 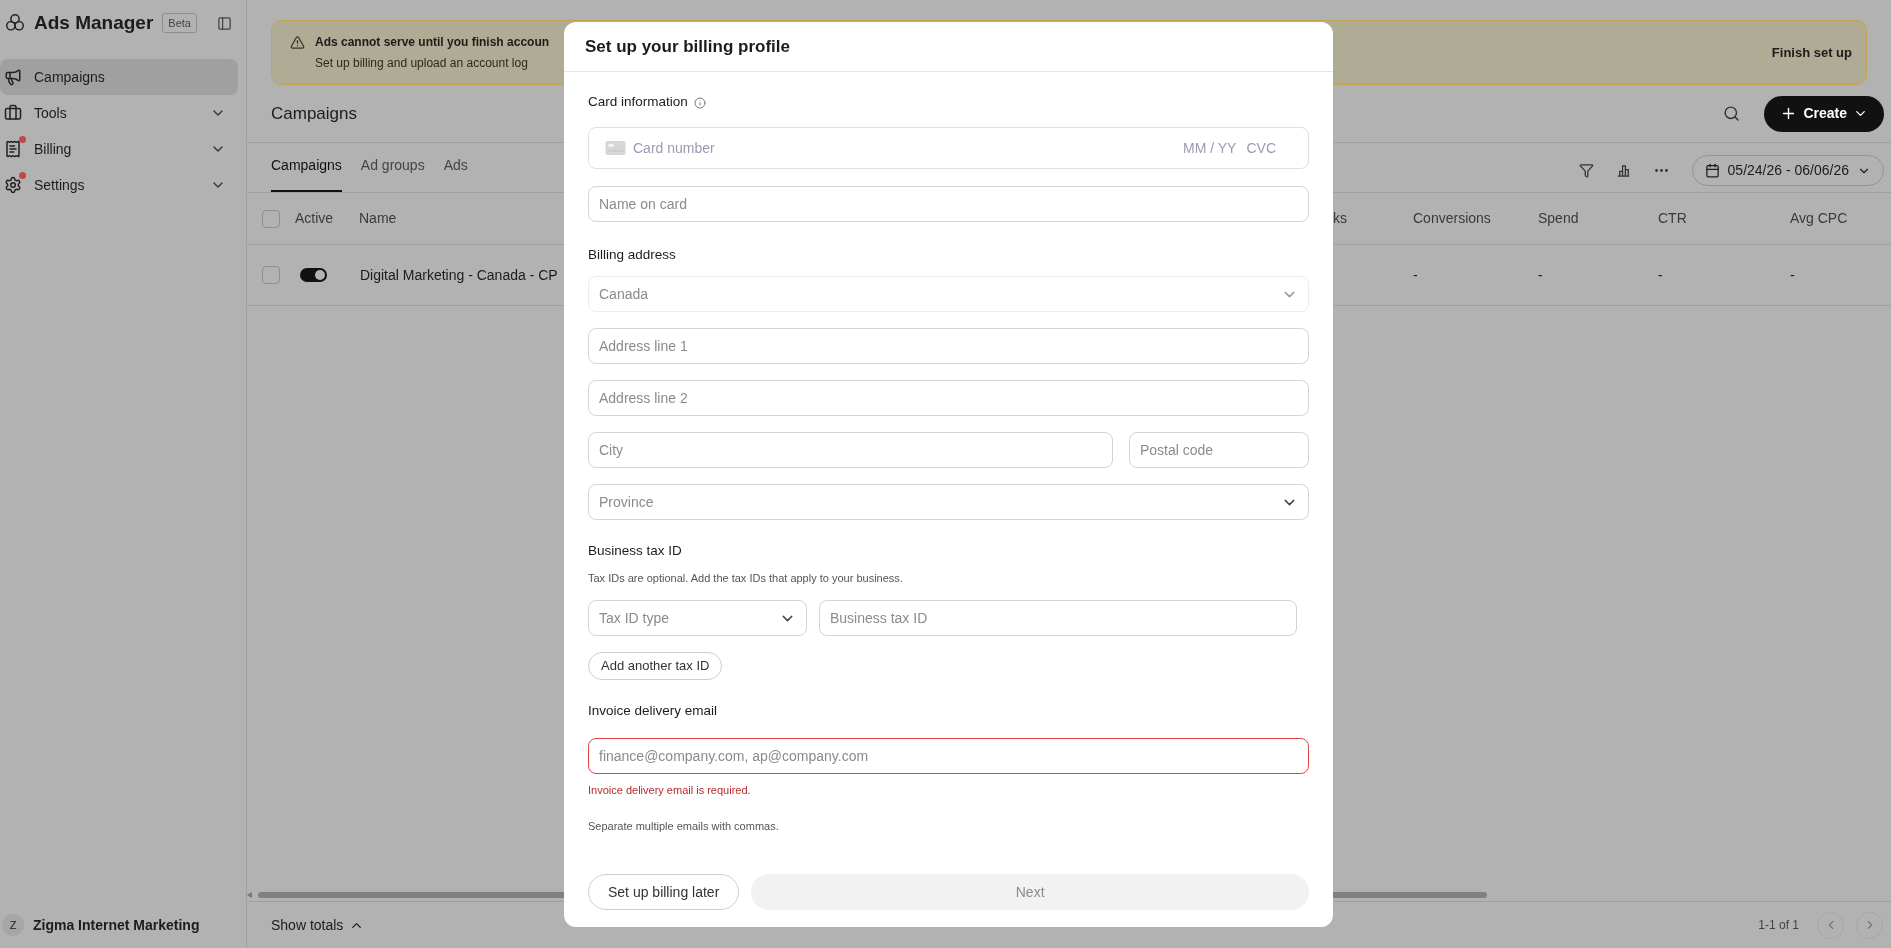 I want to click on column-header: ks, so click(x=1340, y=218).